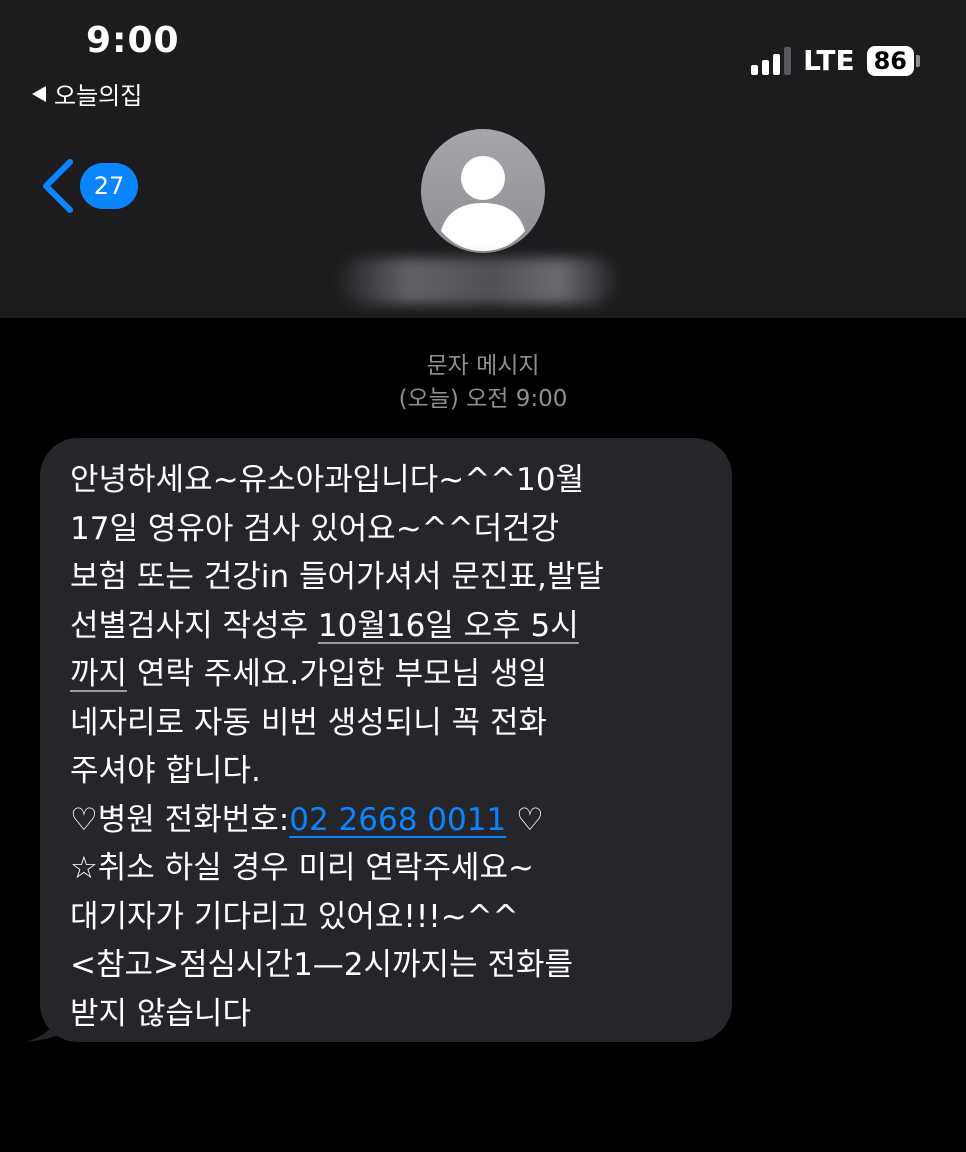  What do you see at coordinates (829, 60) in the screenshot?
I see `network-type: LTE` at bounding box center [829, 60].